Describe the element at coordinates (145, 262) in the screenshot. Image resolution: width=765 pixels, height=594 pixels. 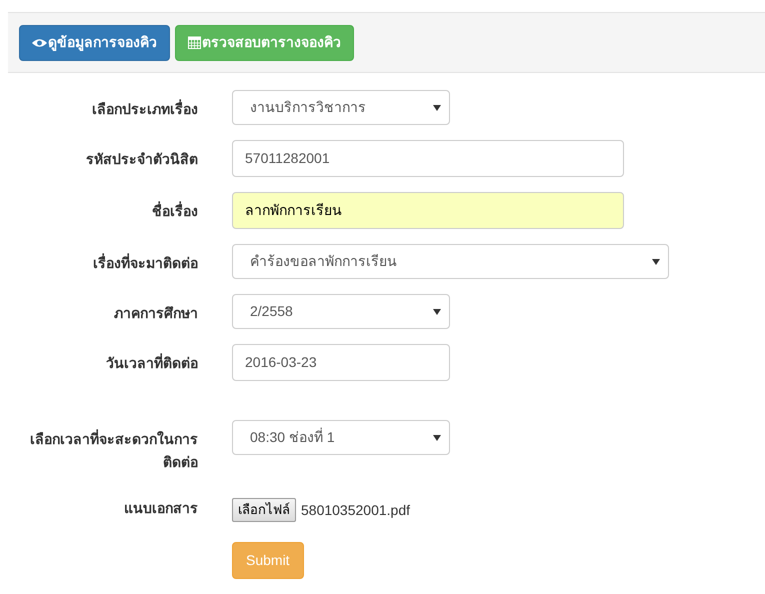
I see `field-label: เรื่องที่จะมาติดต่อ` at that location.